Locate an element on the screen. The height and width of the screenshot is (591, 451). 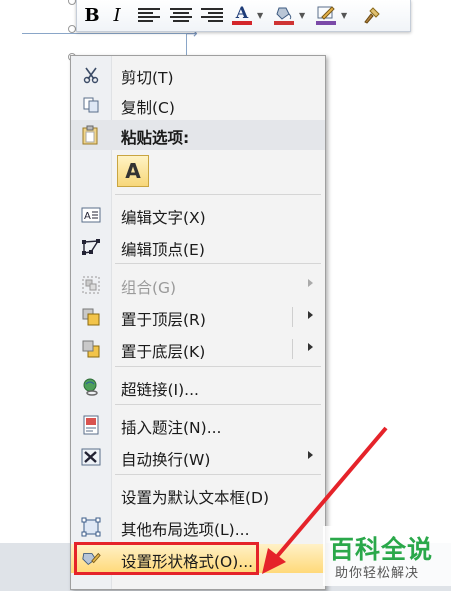
watermark: 百科全说 助你轻松解决 is located at coordinates (387, 556).